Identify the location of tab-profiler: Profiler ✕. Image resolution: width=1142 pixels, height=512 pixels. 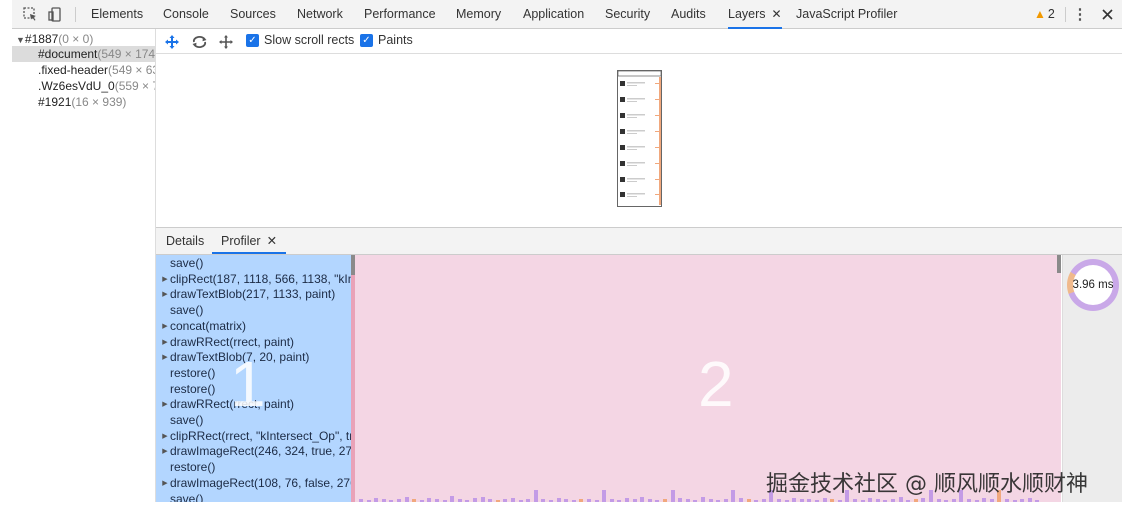
(249, 241).